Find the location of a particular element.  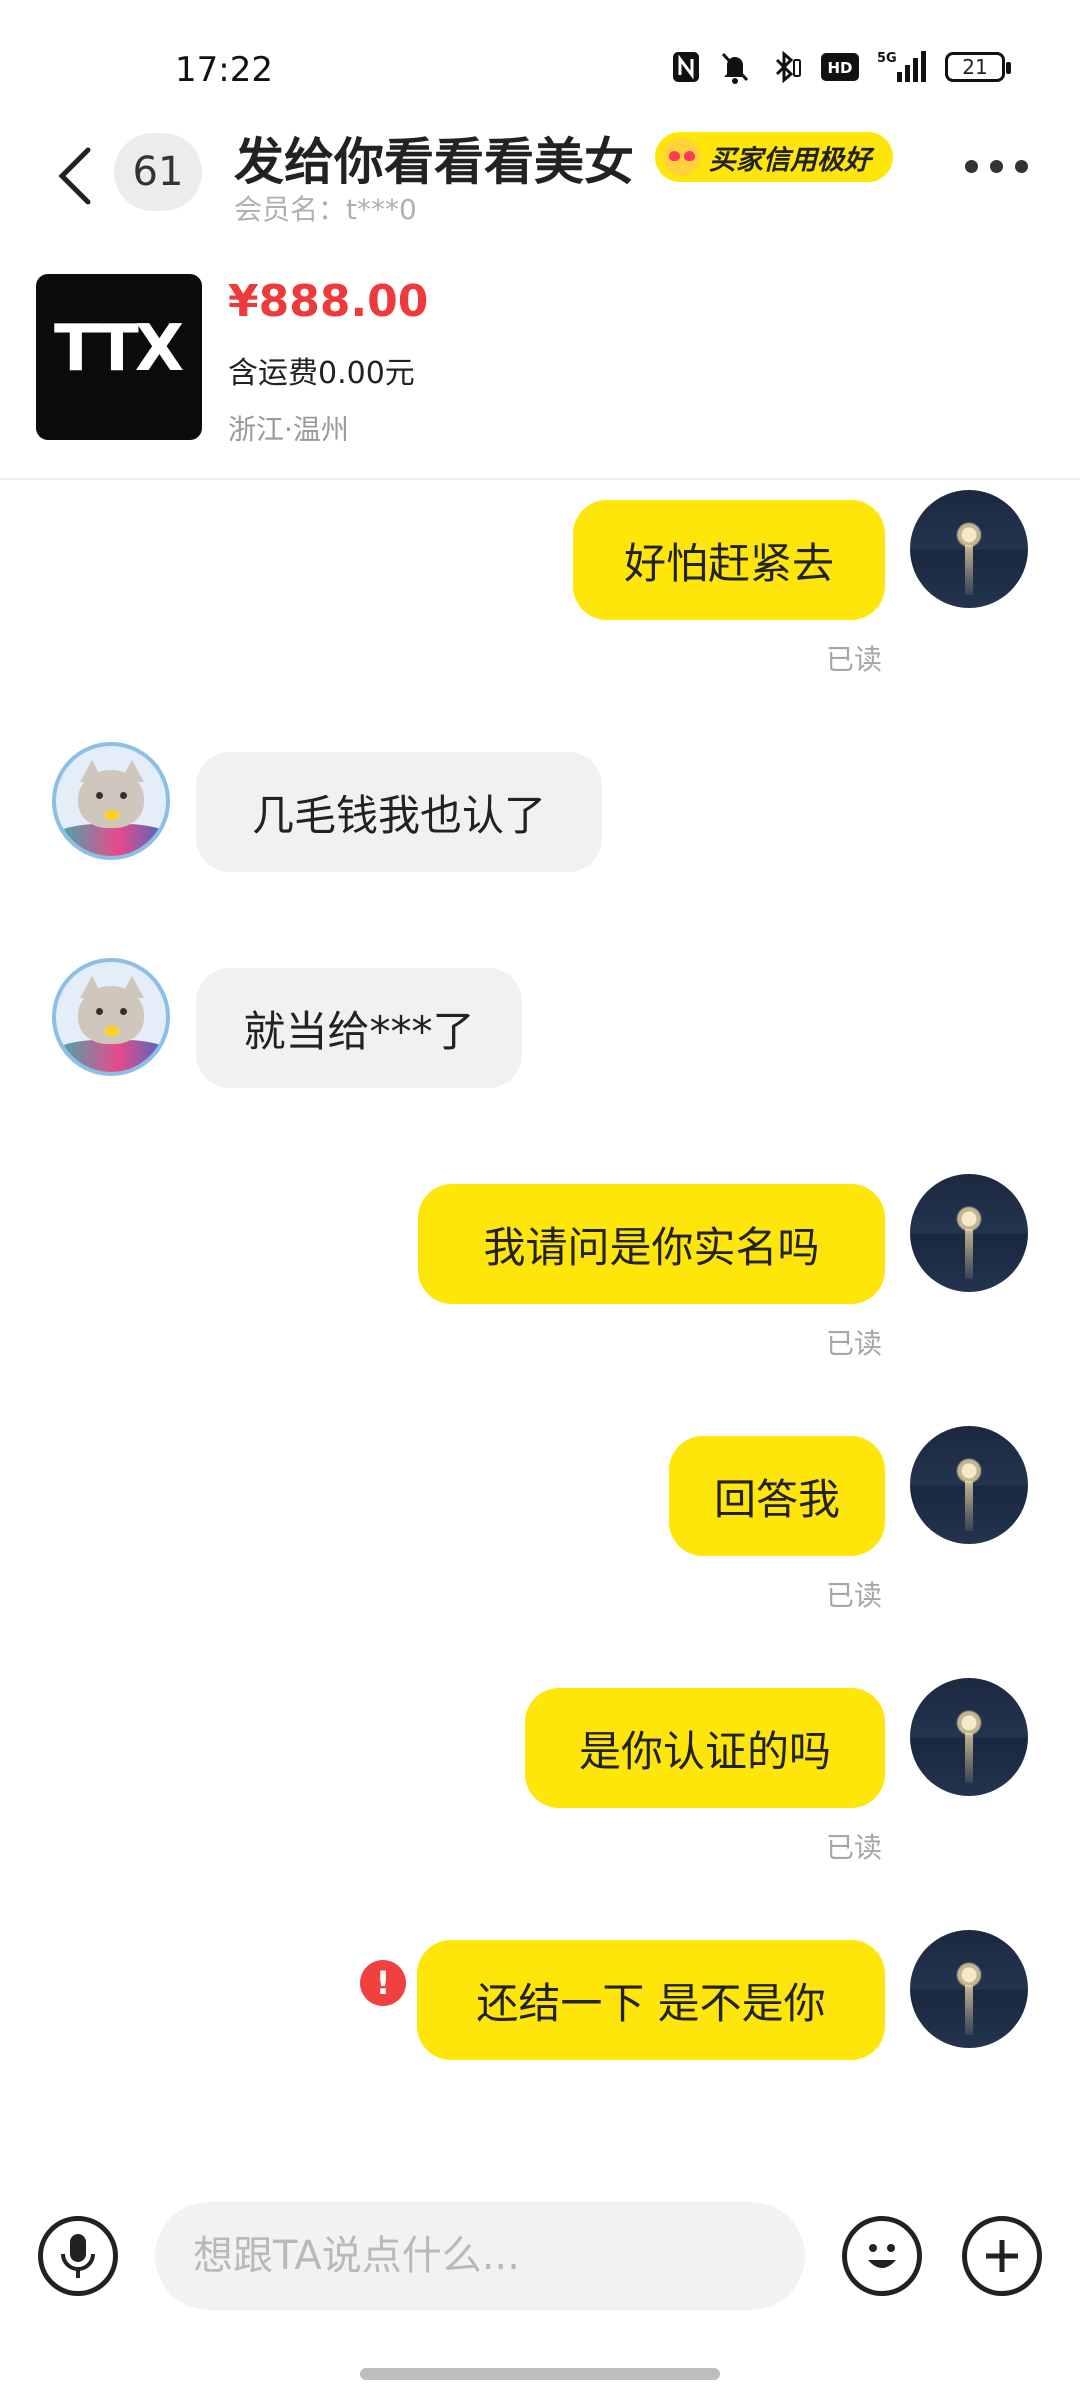

chat-header: 61 发给你看看看美女 买家信用极好 会员名：t***0 is located at coordinates (540, 180).